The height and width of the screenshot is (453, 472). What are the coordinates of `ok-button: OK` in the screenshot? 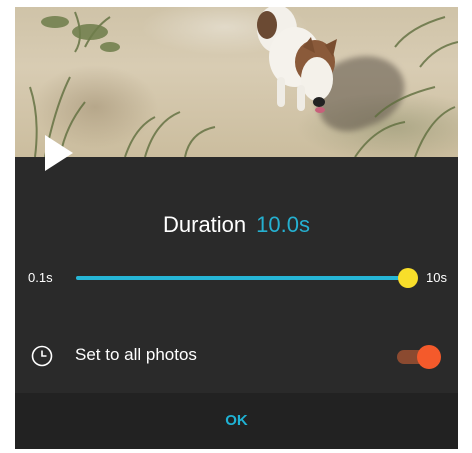 It's located at (236, 421).